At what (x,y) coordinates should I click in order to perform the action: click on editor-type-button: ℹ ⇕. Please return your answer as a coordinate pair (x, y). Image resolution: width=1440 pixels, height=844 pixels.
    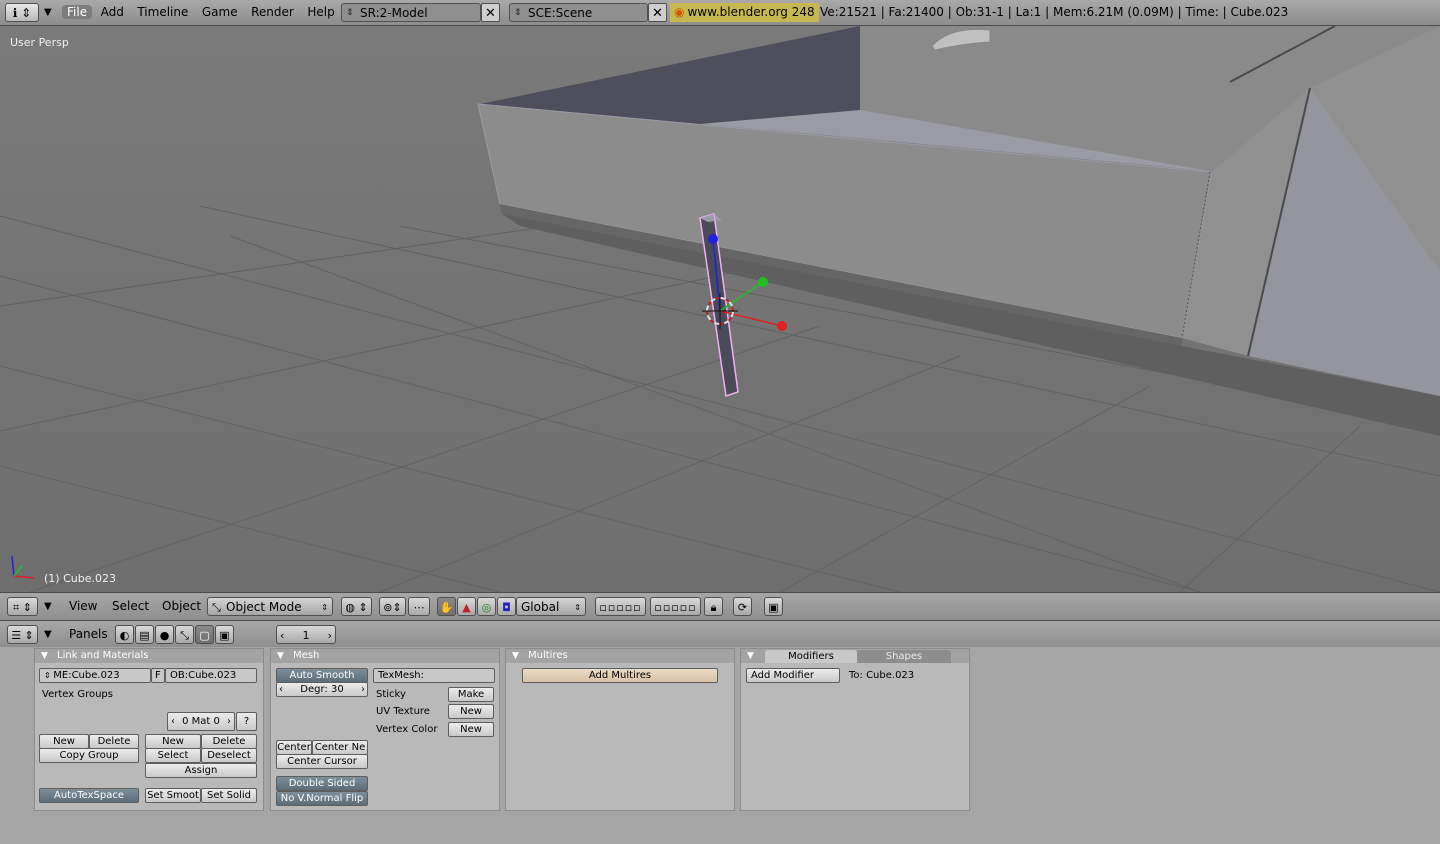
    Looking at the image, I should click on (22, 12).